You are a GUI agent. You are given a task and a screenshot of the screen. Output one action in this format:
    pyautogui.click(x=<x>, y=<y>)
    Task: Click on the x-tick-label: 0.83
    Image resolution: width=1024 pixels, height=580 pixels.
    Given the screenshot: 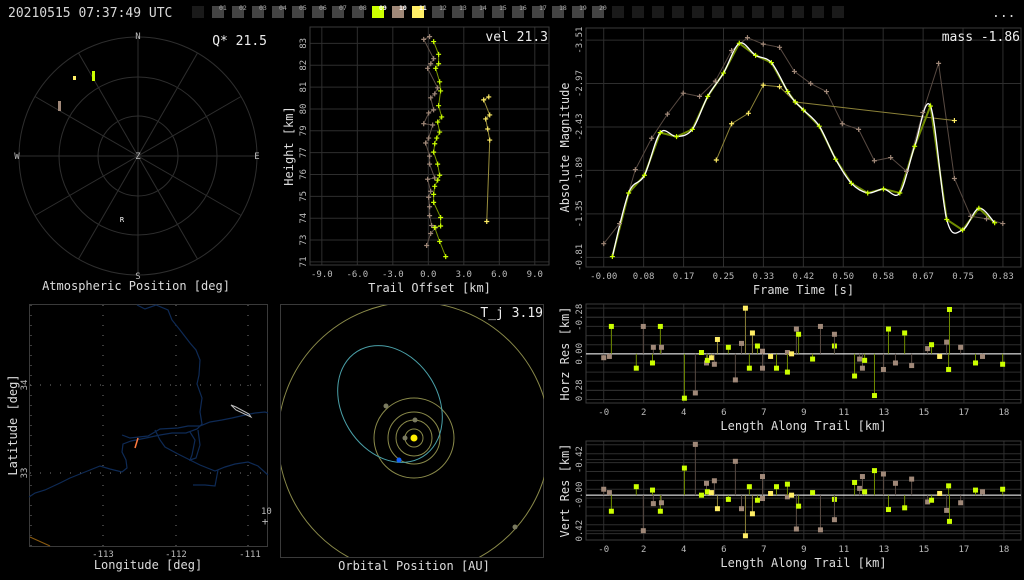 What is the action you would take?
    pyautogui.click(x=1003, y=277)
    